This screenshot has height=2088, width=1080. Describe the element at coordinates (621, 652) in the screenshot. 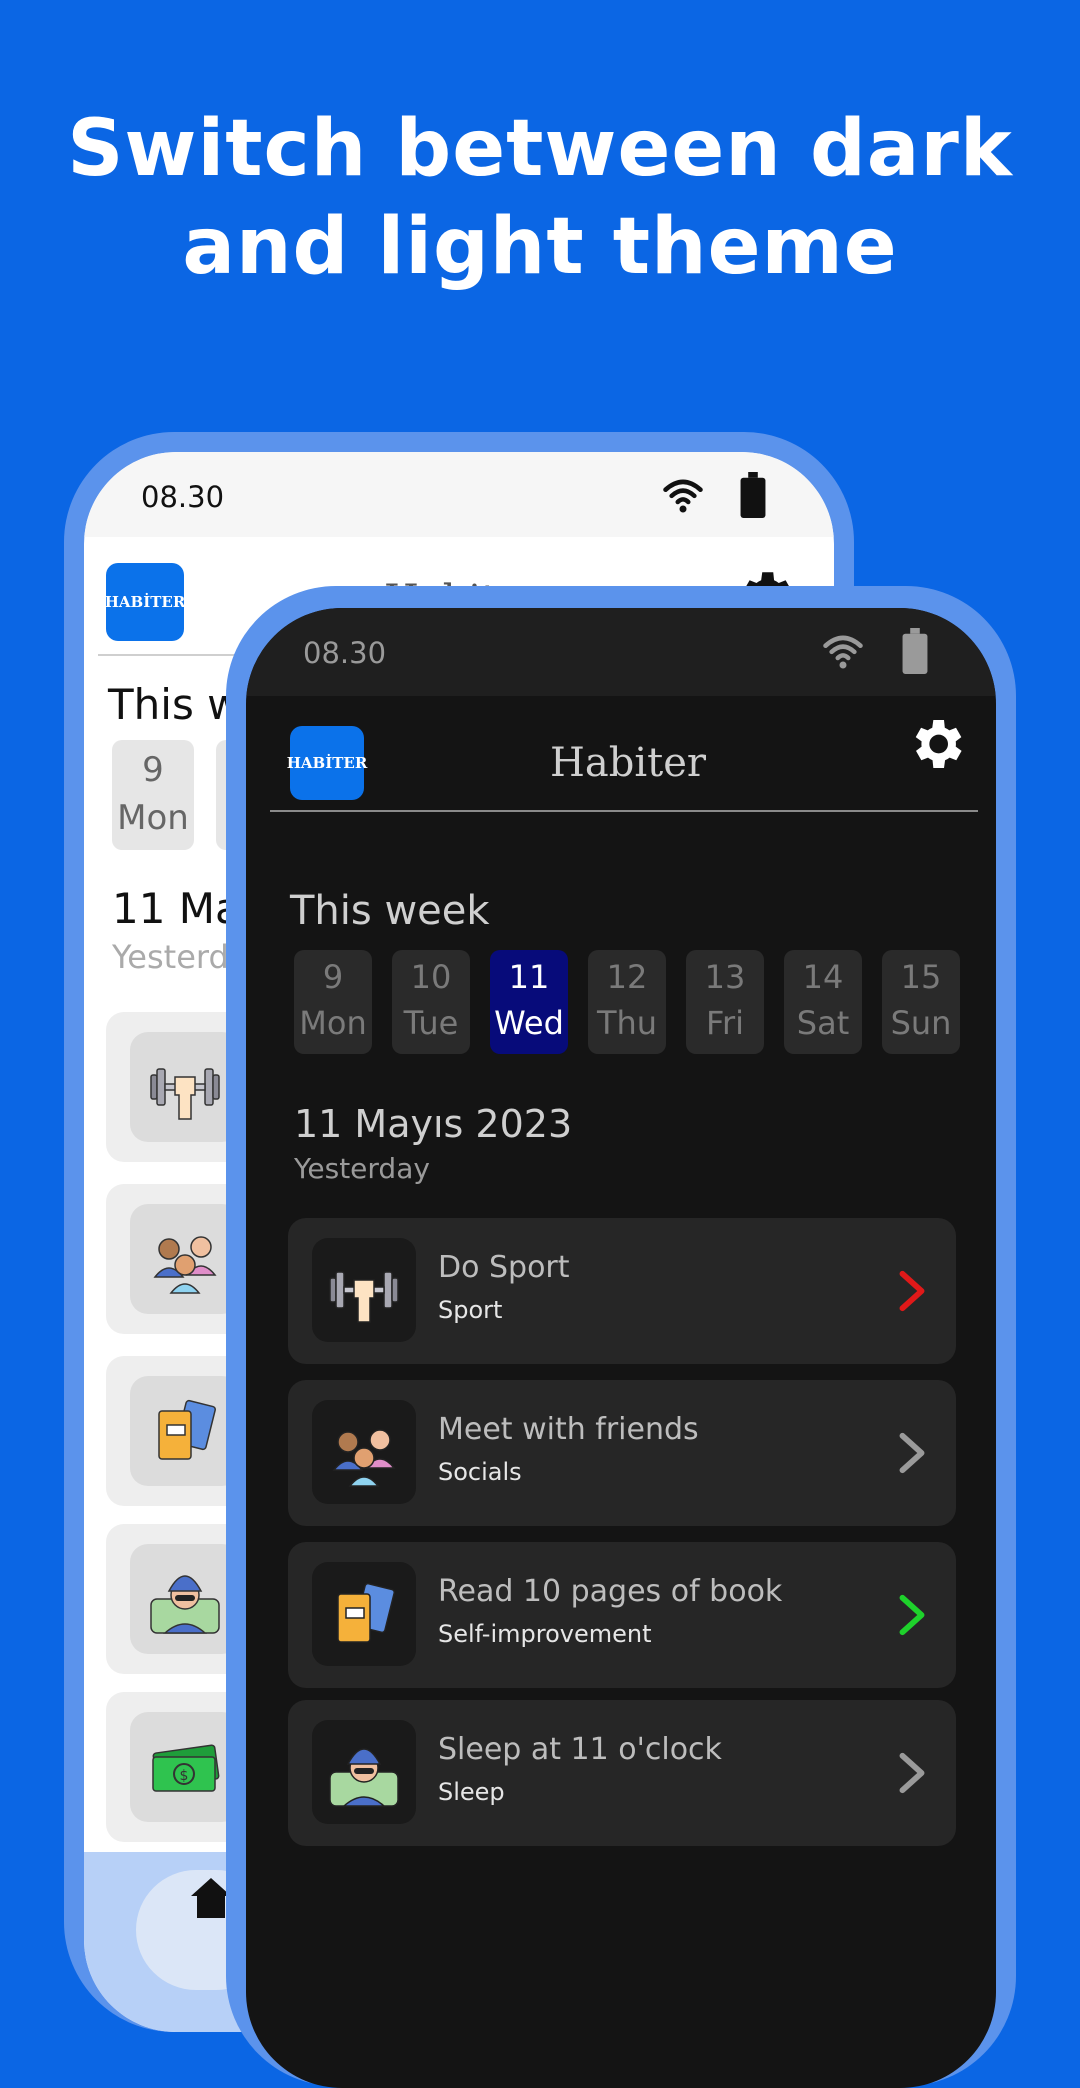

I see `dark-status-bar: 08.30` at that location.